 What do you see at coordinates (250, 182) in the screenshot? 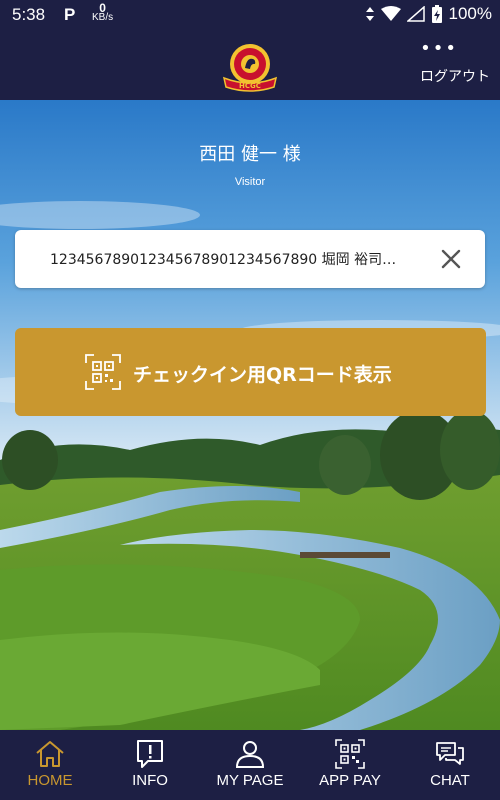
I see `user-role: Visitor` at bounding box center [250, 182].